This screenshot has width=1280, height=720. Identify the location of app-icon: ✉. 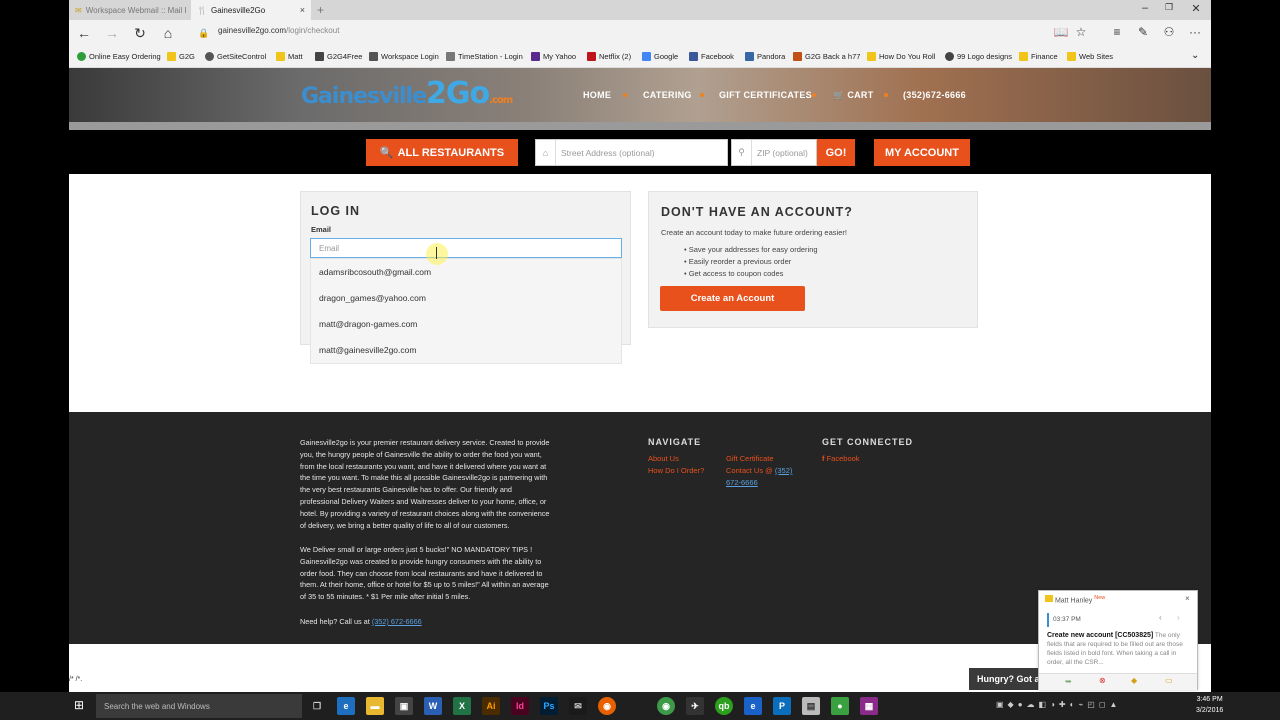
(578, 706).